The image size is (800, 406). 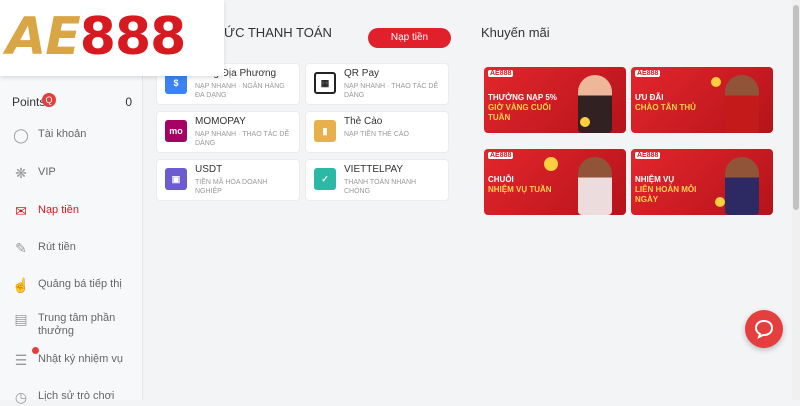 I want to click on payment-title: ỨC THANH TOÁN, so click(x=278, y=32).